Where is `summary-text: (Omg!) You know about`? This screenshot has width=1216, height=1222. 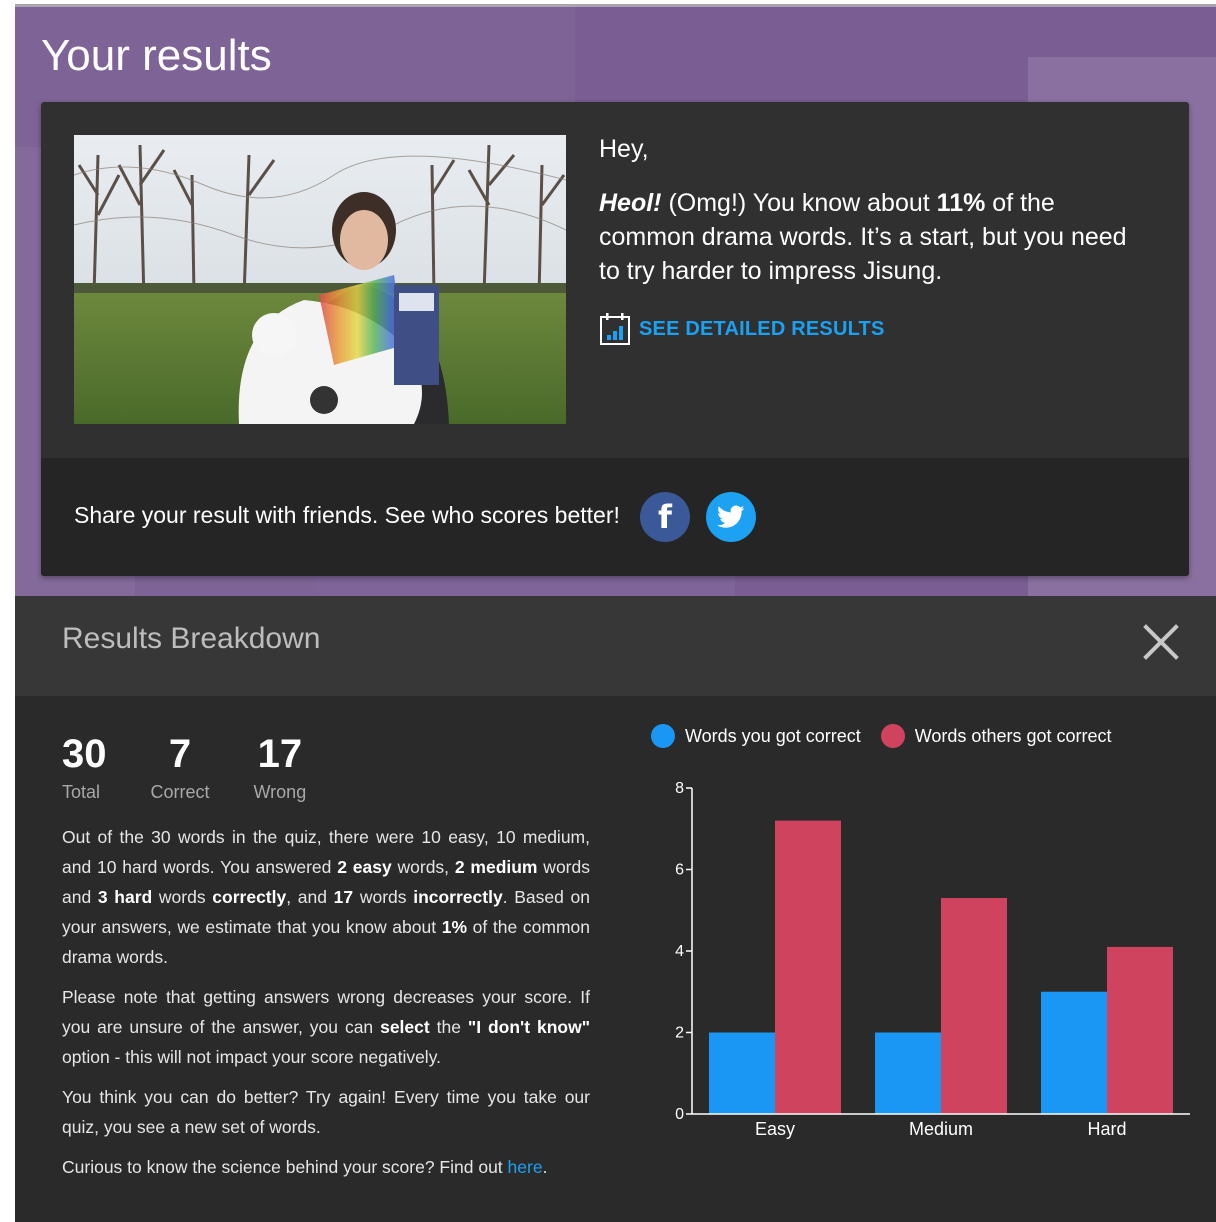 summary-text: (Omg!) You know about is located at coordinates (799, 203).